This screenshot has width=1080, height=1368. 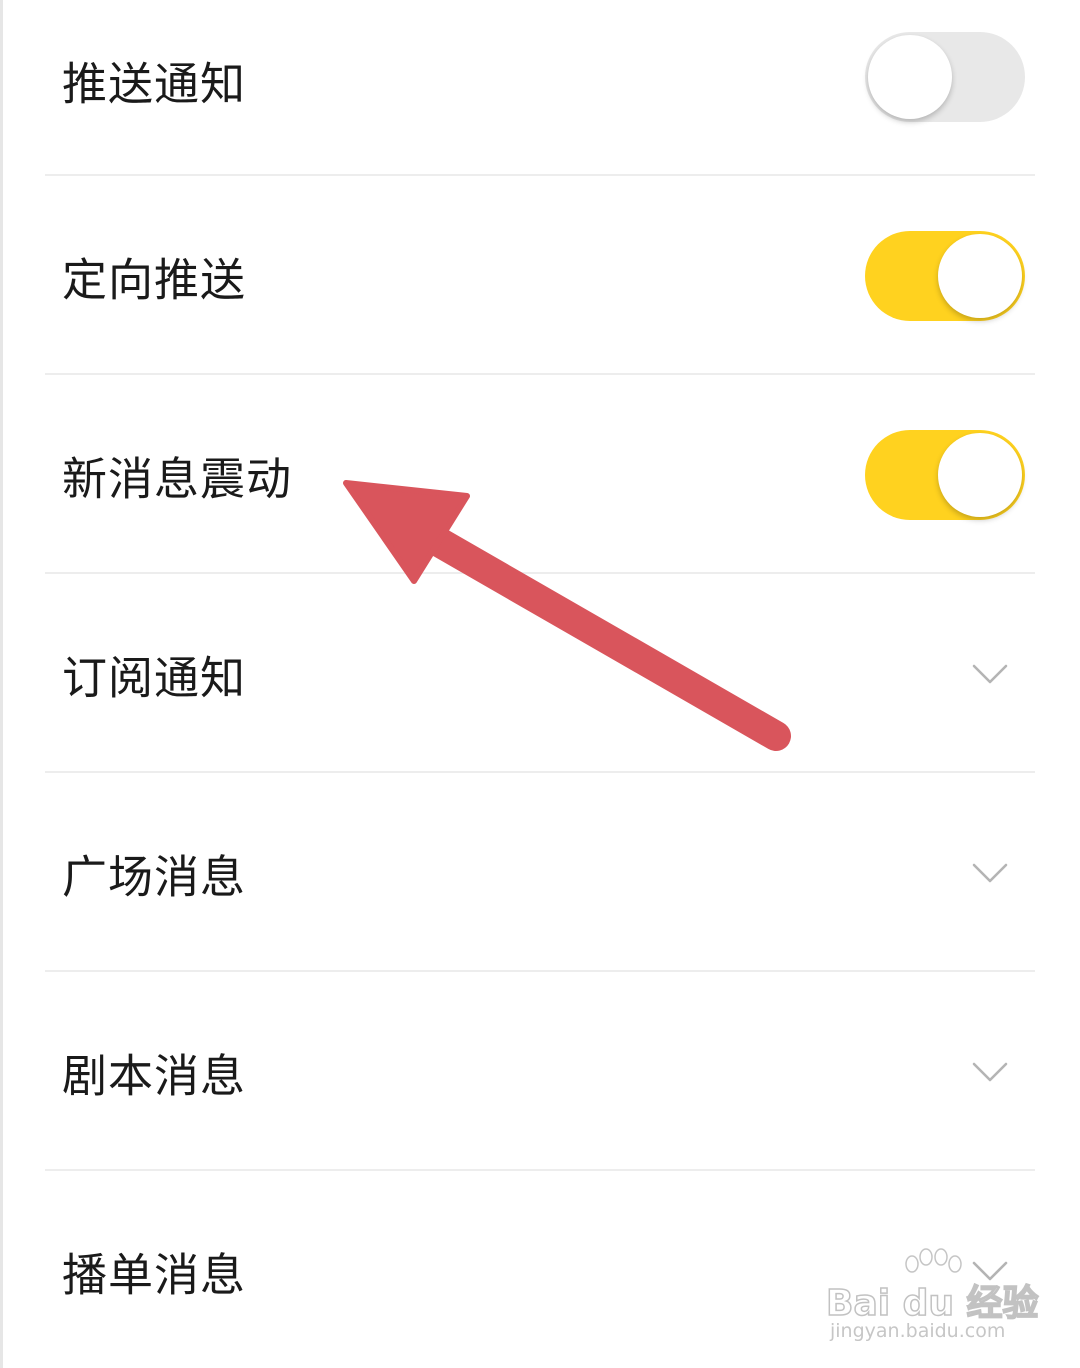 I want to click on watermark-url: jingyan.baidu.com, so click(x=918, y=1331).